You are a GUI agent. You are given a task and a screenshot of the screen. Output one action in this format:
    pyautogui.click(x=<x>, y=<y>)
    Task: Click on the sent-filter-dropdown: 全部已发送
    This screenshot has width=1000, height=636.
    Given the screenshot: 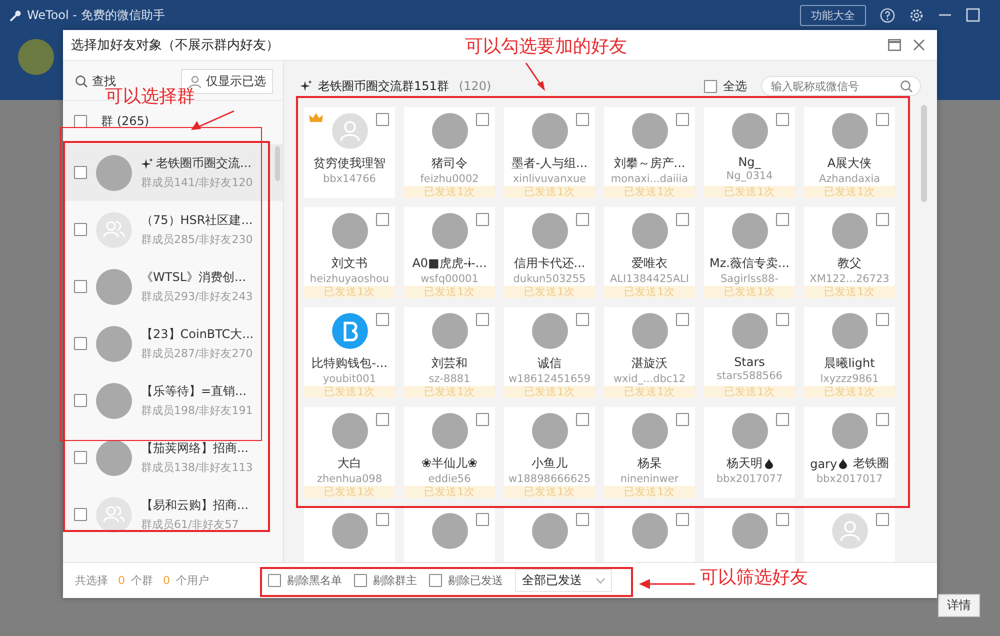 What is the action you would take?
    pyautogui.click(x=563, y=580)
    